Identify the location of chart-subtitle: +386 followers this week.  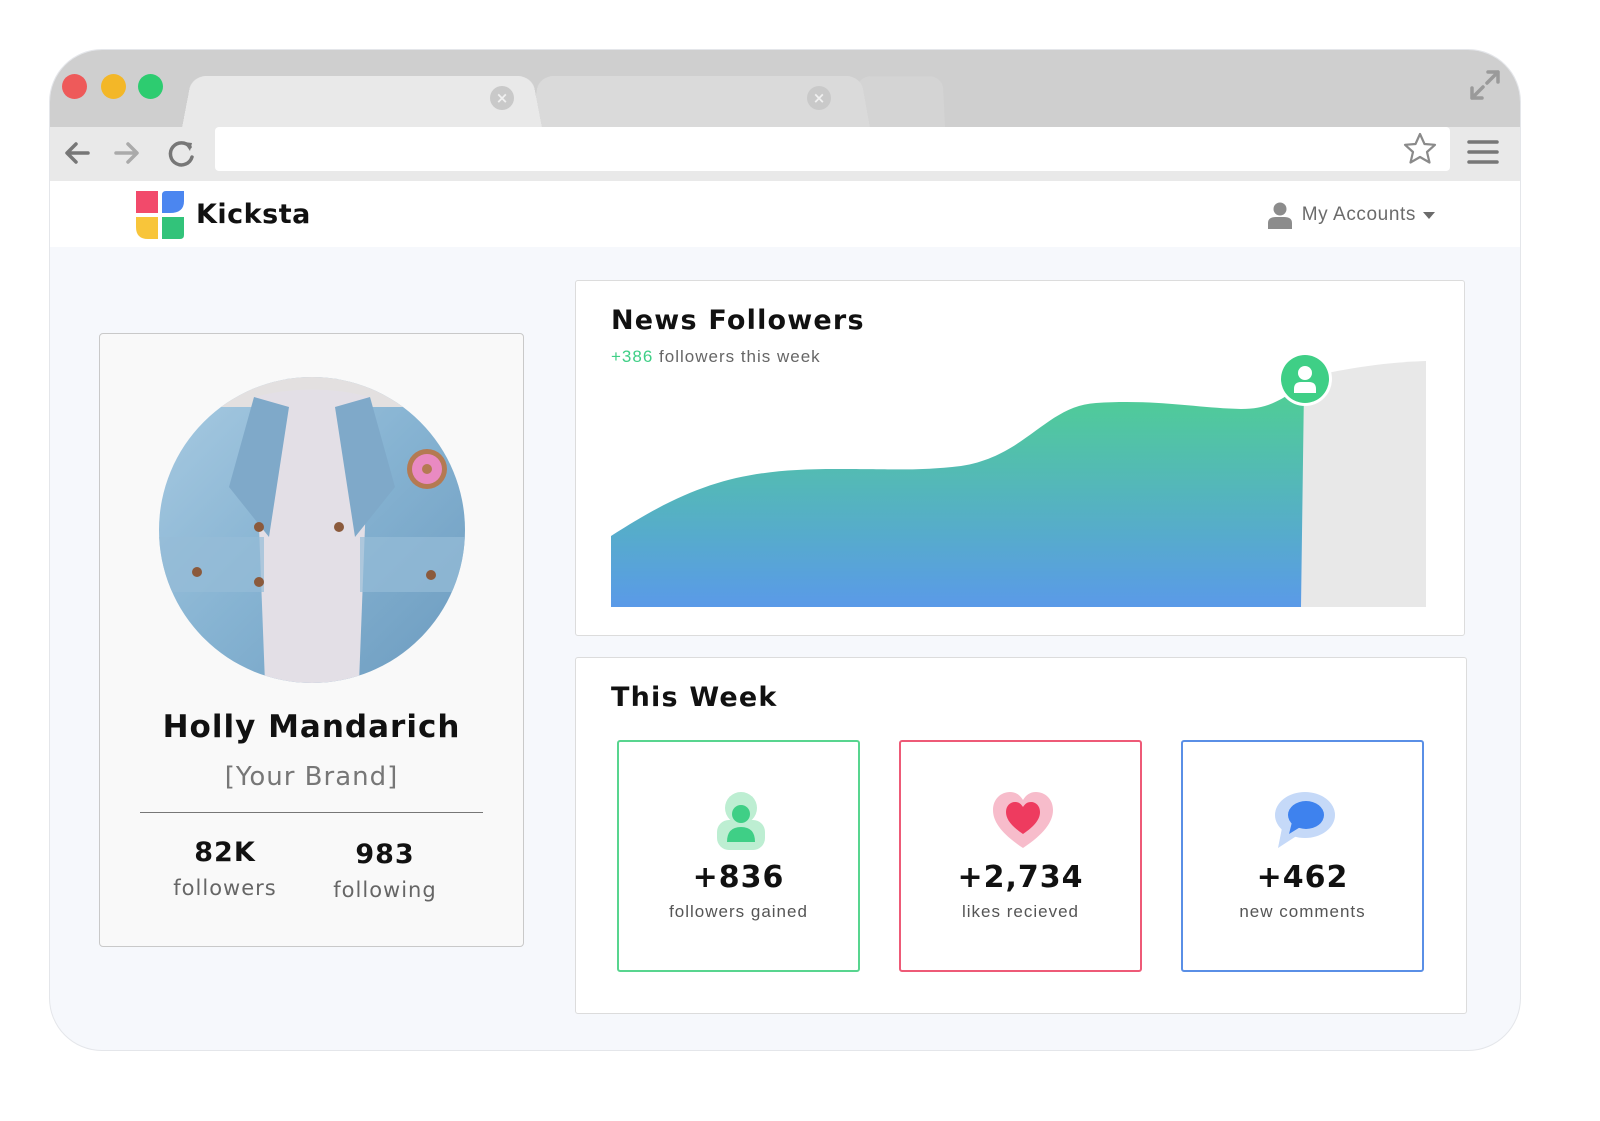
(716, 357).